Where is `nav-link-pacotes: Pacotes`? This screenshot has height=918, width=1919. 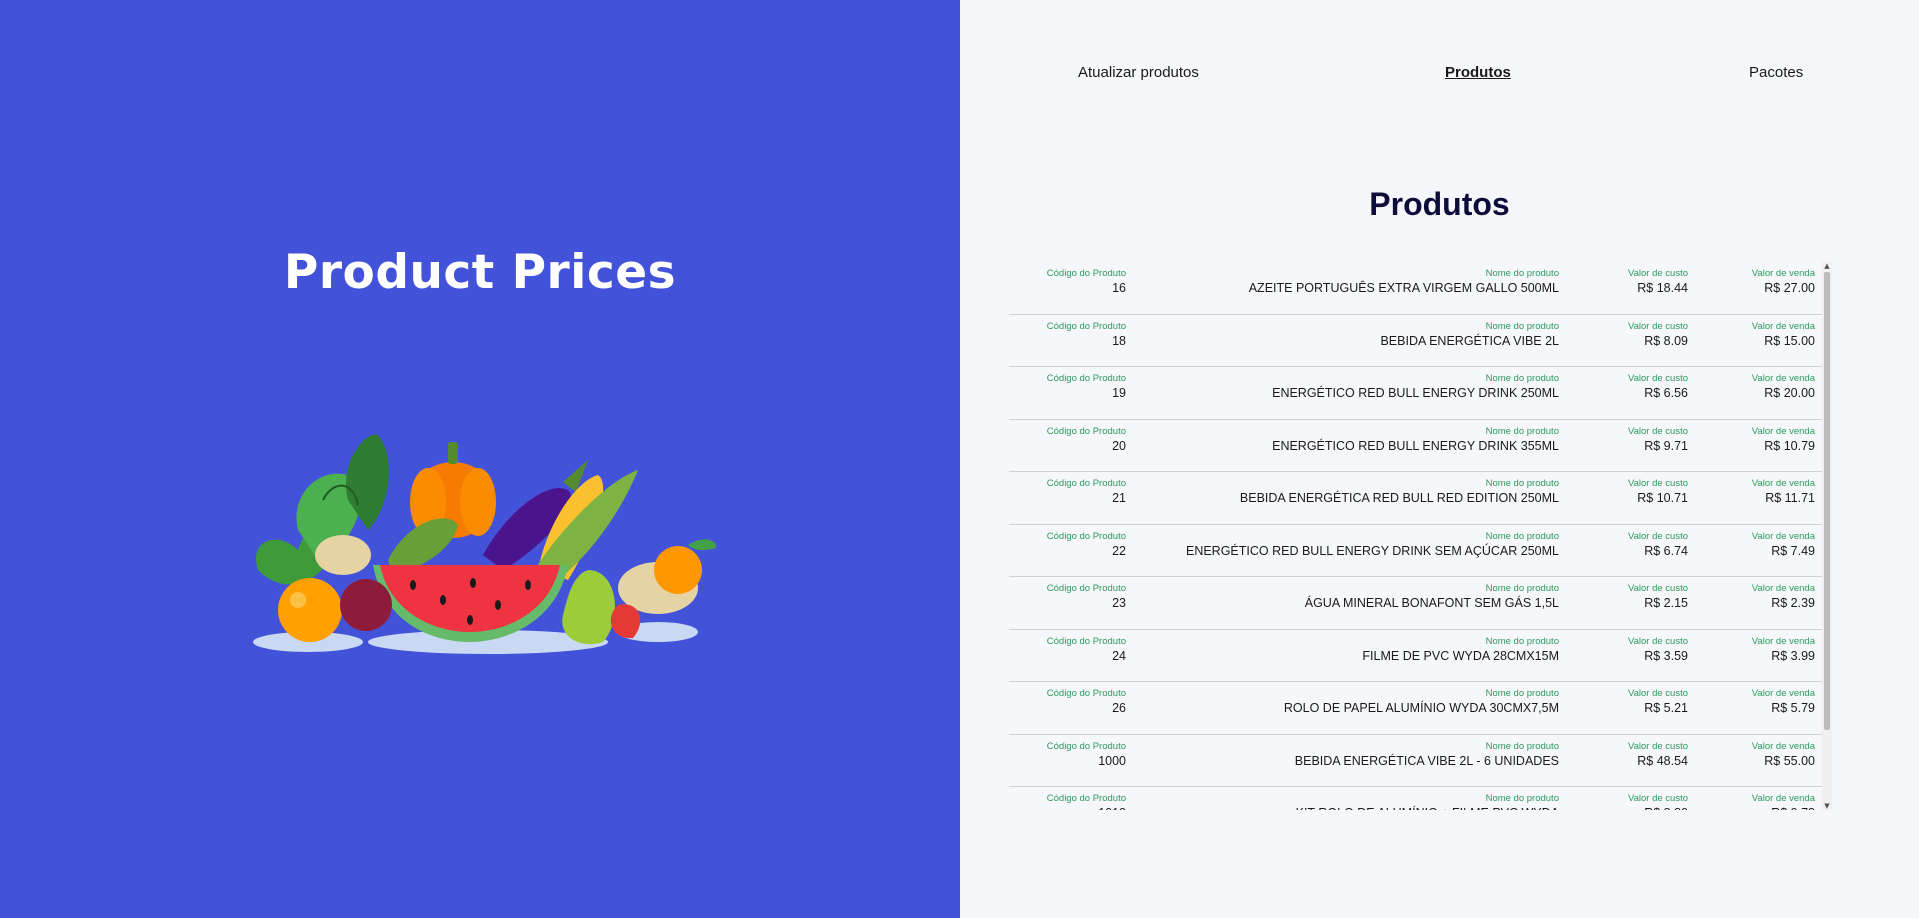 nav-link-pacotes: Pacotes is located at coordinates (1776, 72).